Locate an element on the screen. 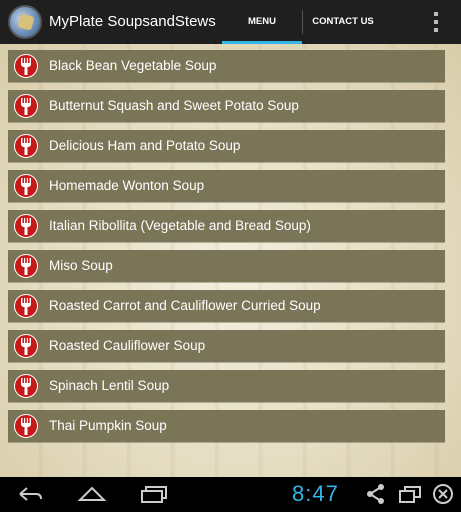 The image size is (461, 512). tab-contact-us: CONTACT US is located at coordinates (343, 22).